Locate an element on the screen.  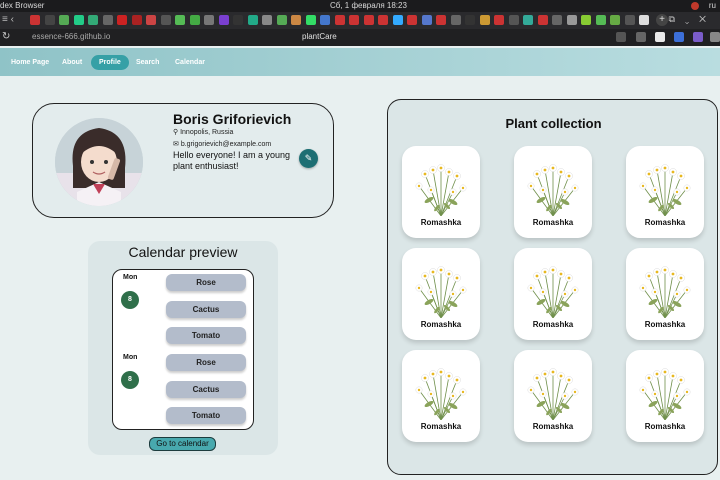
nav-calendar: Calendar is located at coordinates (190, 62).